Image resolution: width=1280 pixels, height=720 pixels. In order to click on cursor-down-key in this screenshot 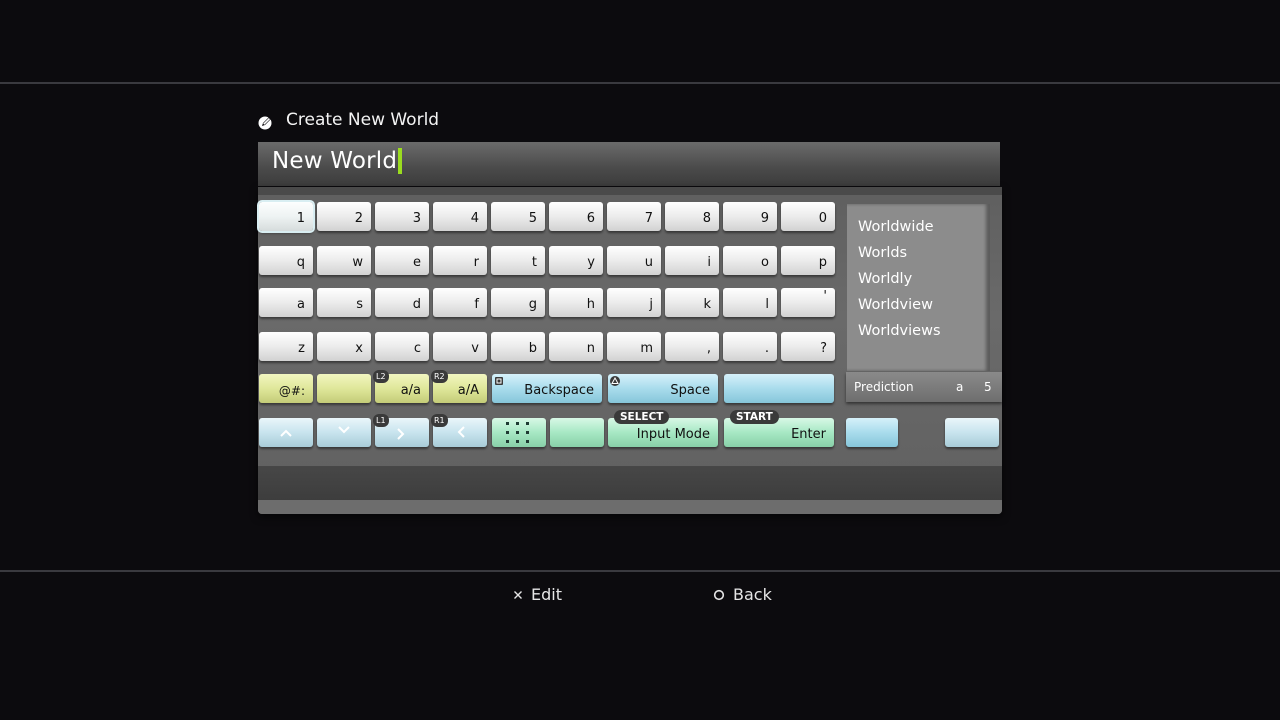, I will do `click(344, 432)`.